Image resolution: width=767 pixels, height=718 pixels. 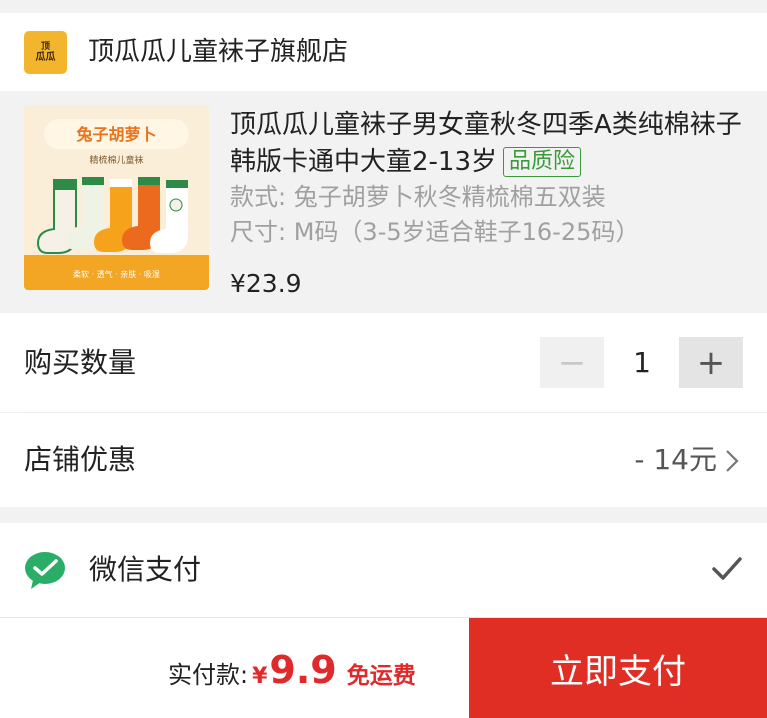 What do you see at coordinates (675, 459) in the screenshot?
I see `shop-discount-value: - 14元` at bounding box center [675, 459].